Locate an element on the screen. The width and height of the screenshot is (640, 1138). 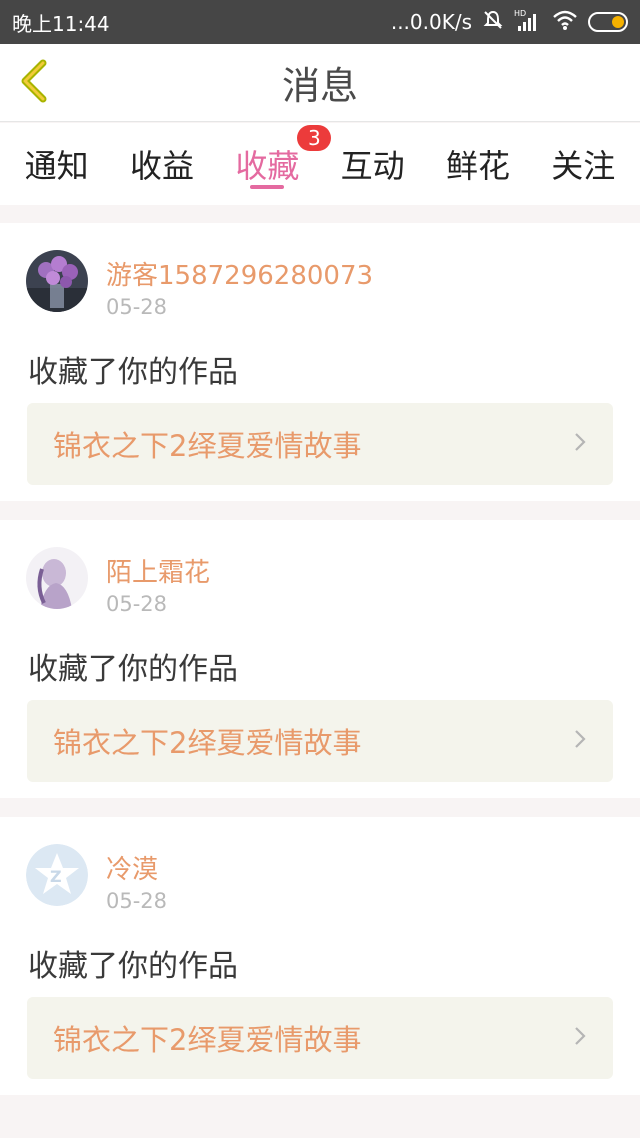
status-time: 晚上11:44 is located at coordinates (61, 23).